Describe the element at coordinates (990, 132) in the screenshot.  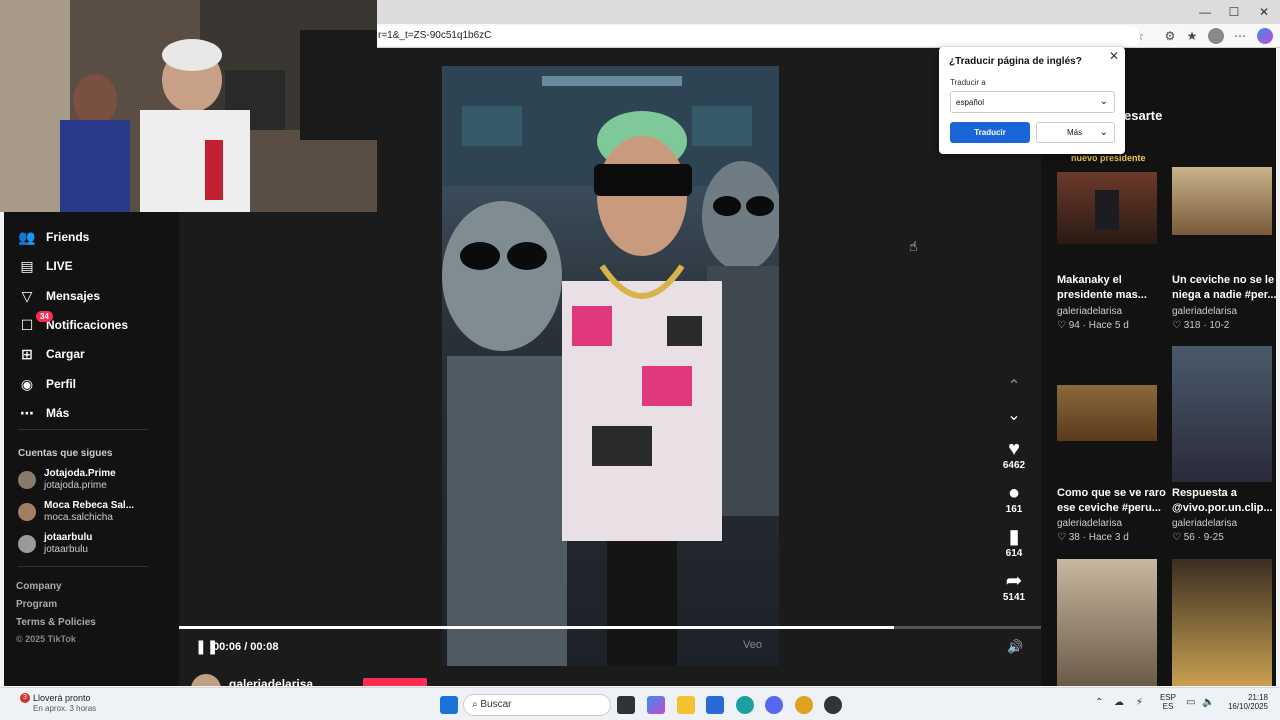
I see `translate-button: Traducir` at that location.